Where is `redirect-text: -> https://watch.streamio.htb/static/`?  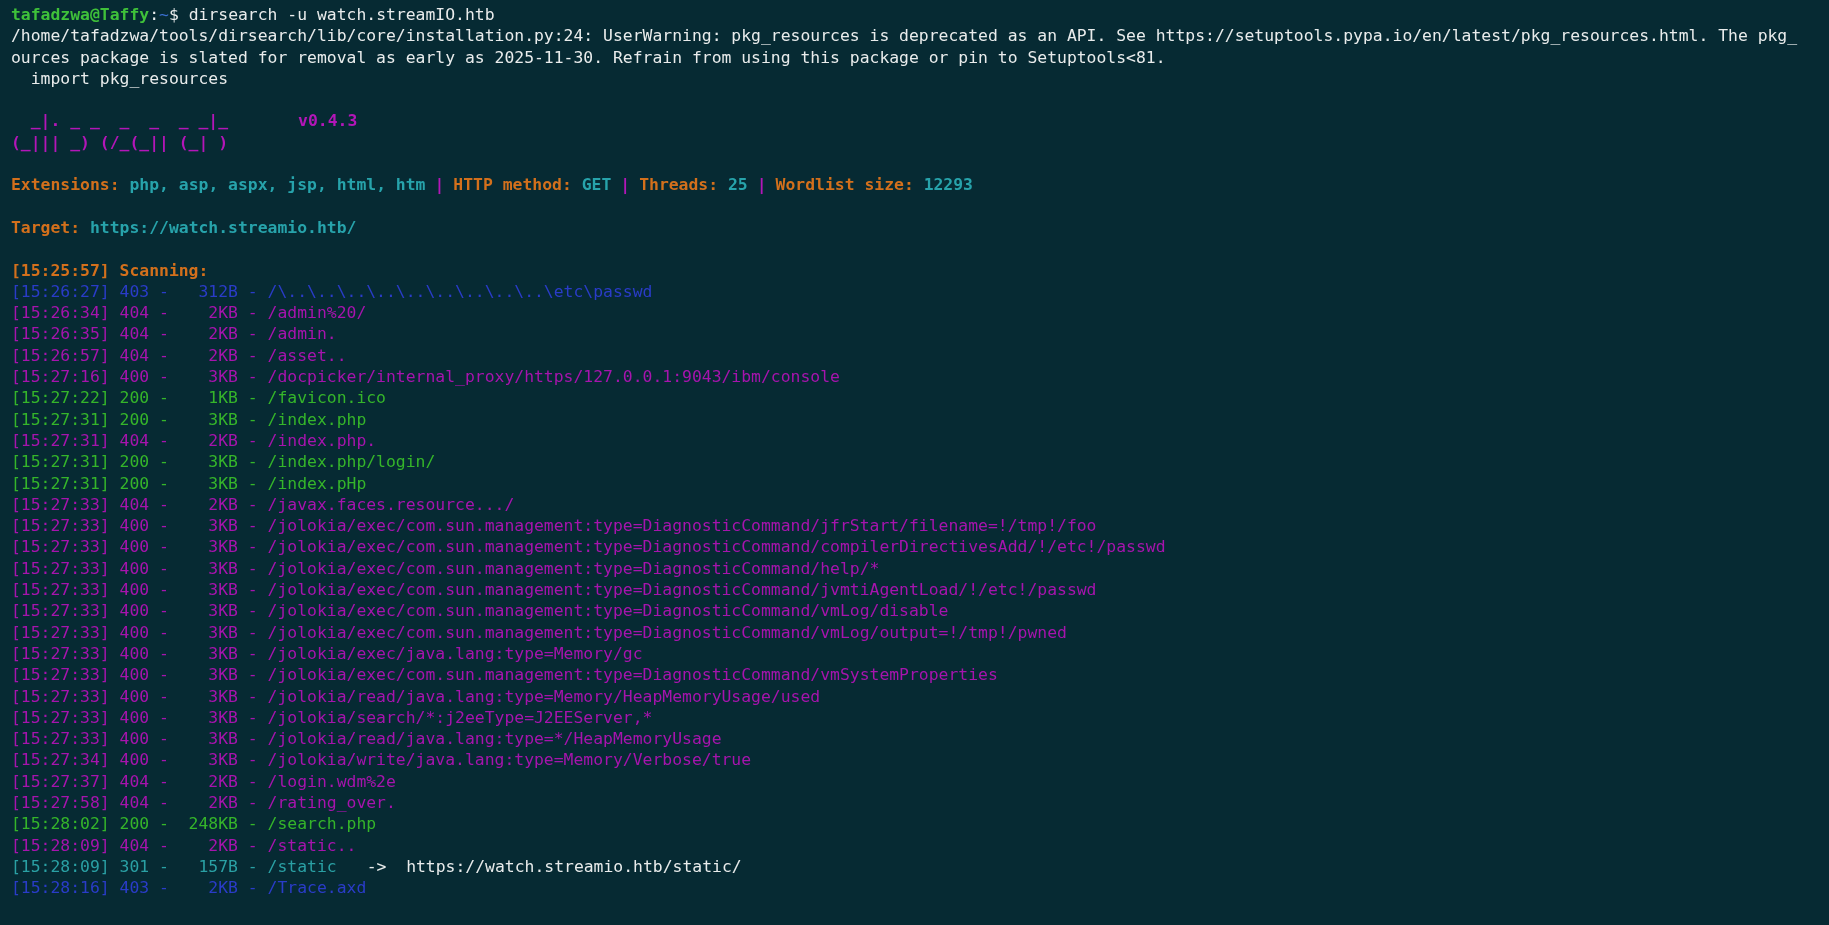
redirect-text: -> https://watch.streamio.htb/static/ is located at coordinates (554, 866).